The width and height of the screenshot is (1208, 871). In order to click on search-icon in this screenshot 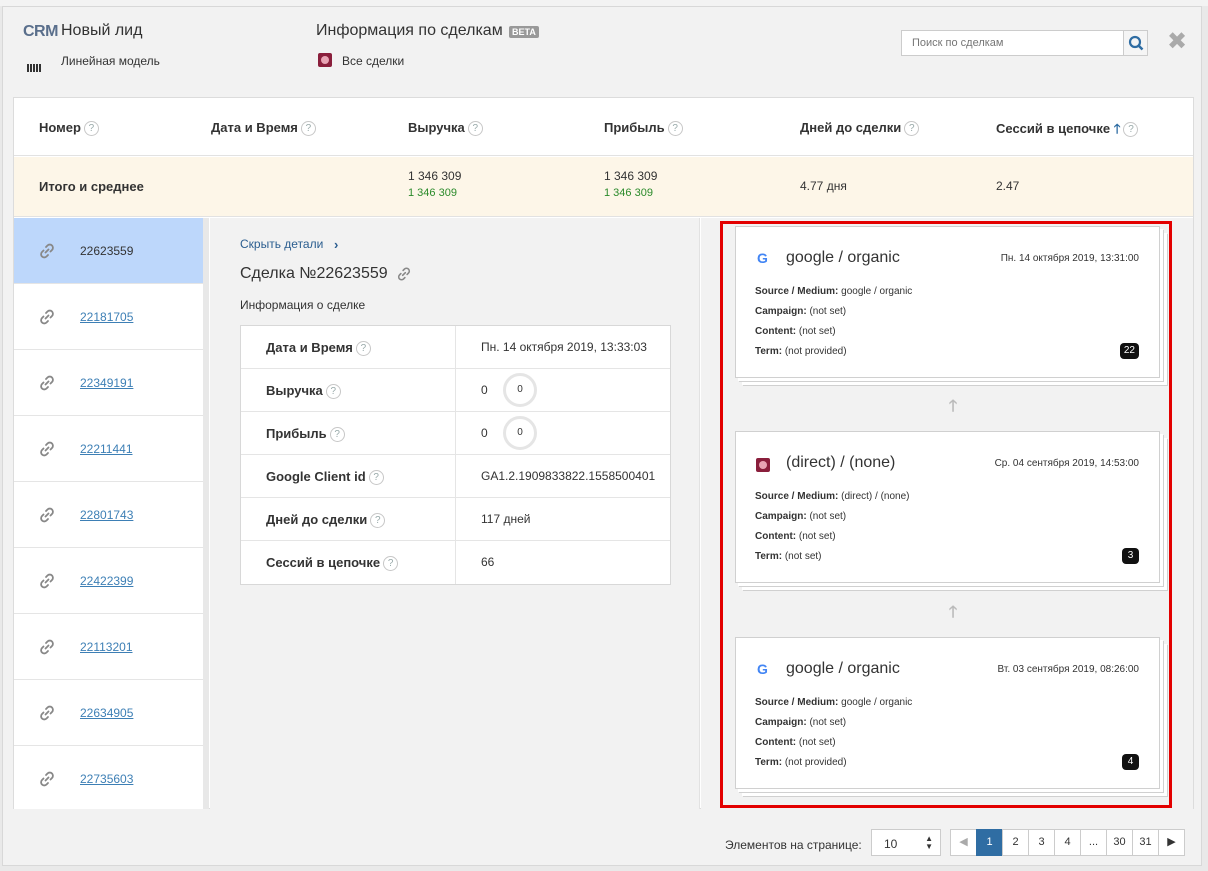, I will do `click(1136, 43)`.